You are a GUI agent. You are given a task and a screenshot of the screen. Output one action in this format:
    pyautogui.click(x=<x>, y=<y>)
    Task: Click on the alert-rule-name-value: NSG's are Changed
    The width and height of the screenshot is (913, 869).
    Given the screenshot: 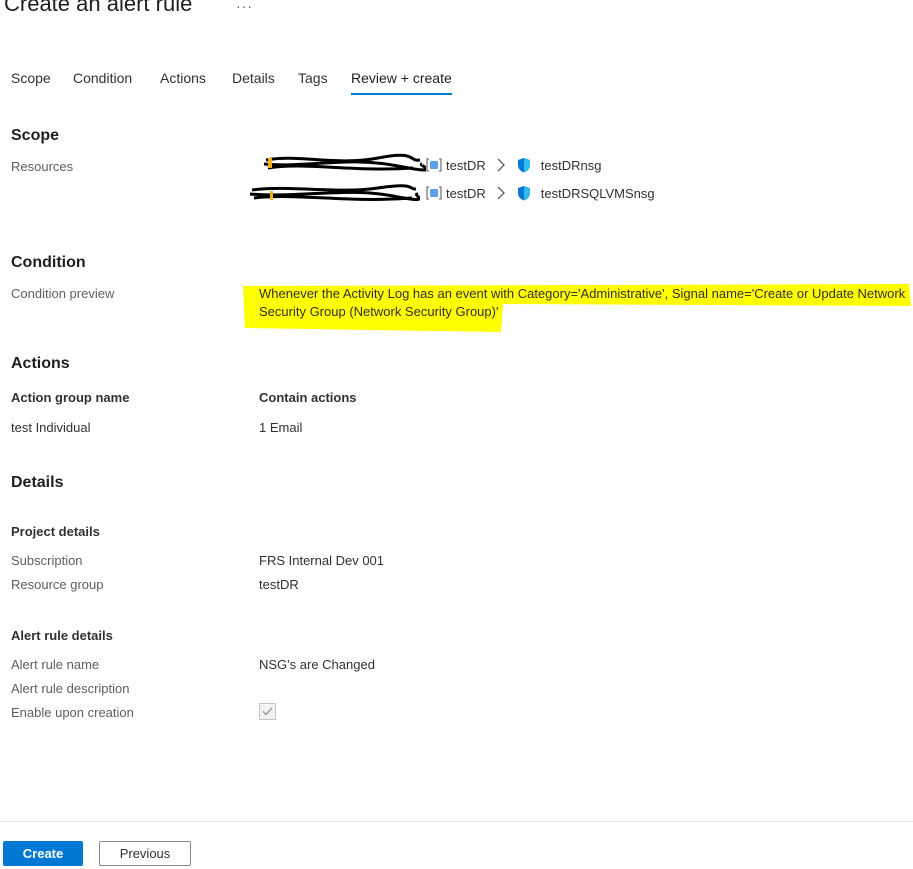 What is the action you would take?
    pyautogui.click(x=317, y=664)
    